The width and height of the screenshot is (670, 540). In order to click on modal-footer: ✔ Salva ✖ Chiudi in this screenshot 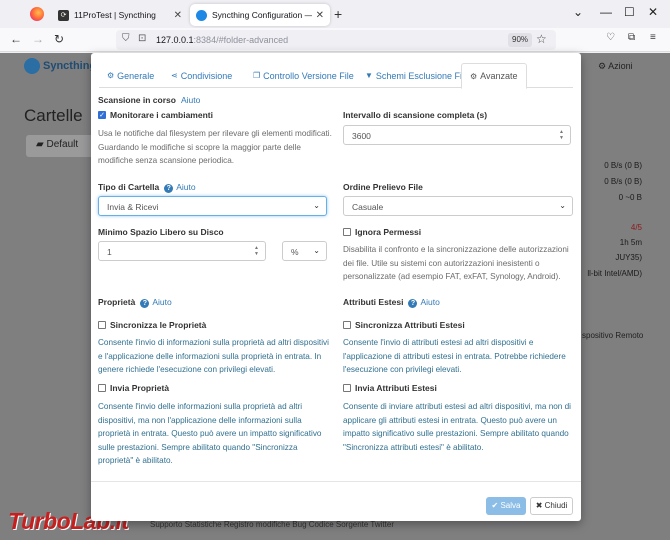, I will do `click(336, 501)`.